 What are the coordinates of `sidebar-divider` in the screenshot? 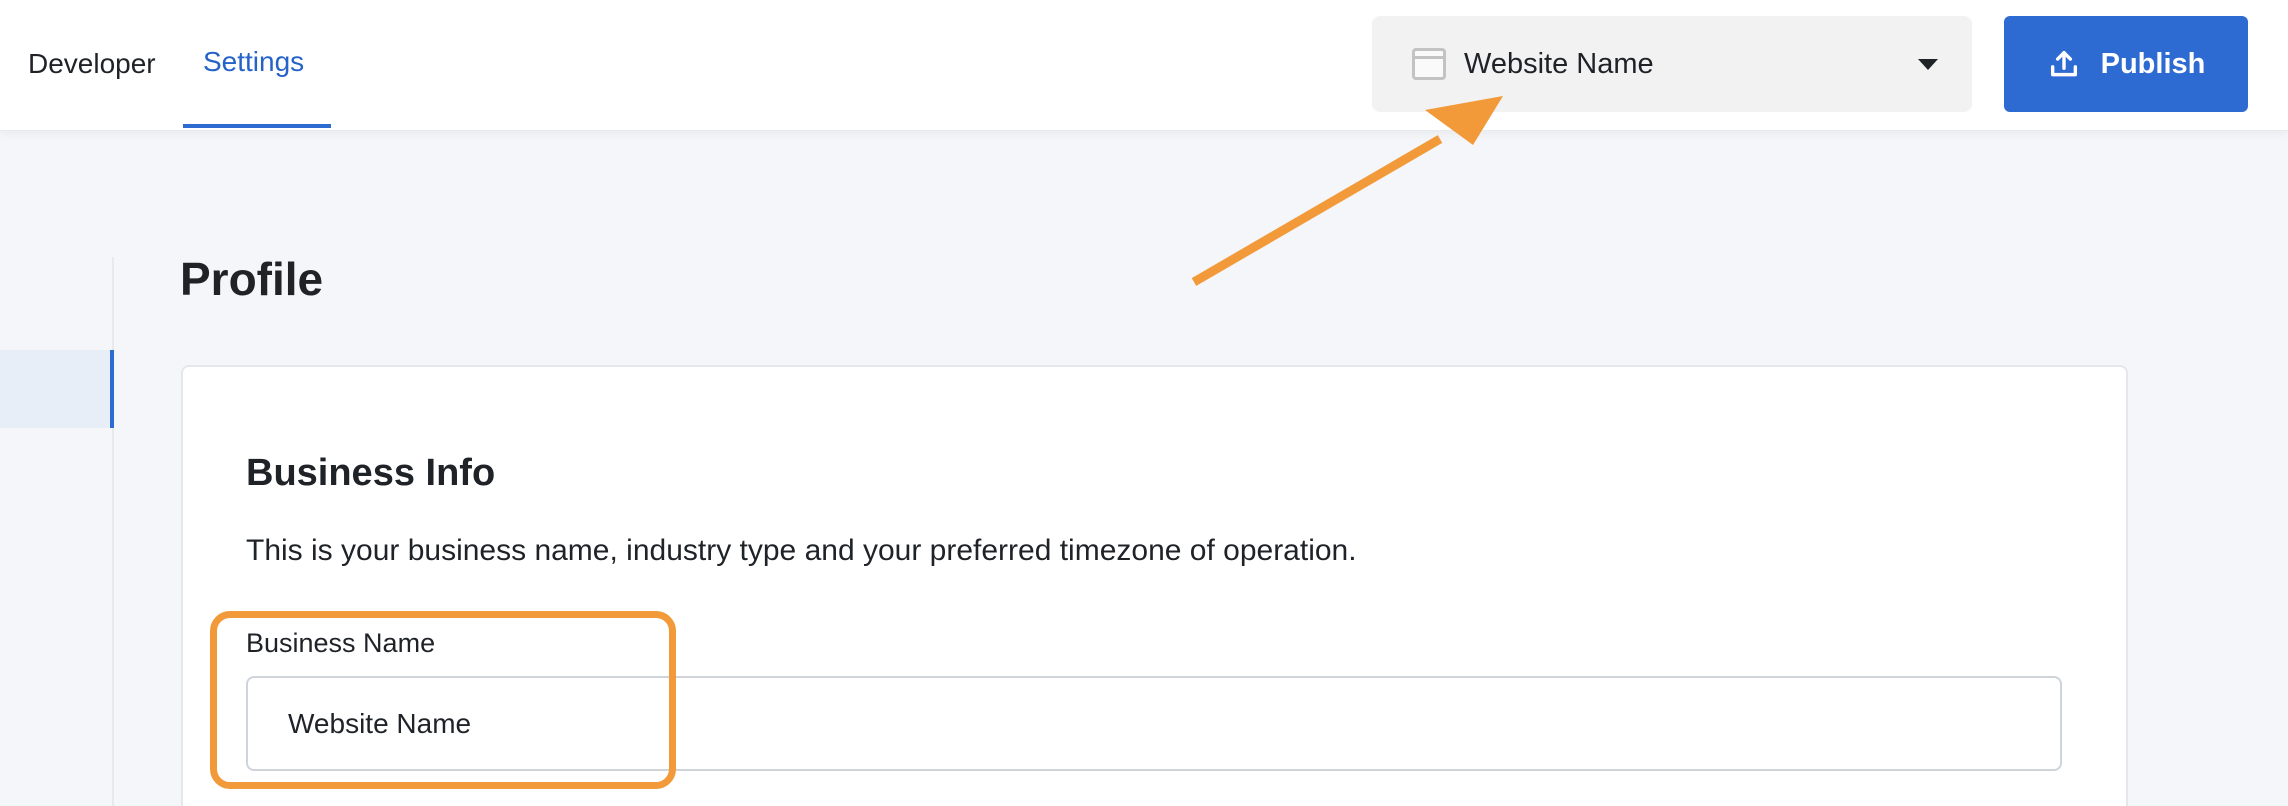 It's located at (113, 531).